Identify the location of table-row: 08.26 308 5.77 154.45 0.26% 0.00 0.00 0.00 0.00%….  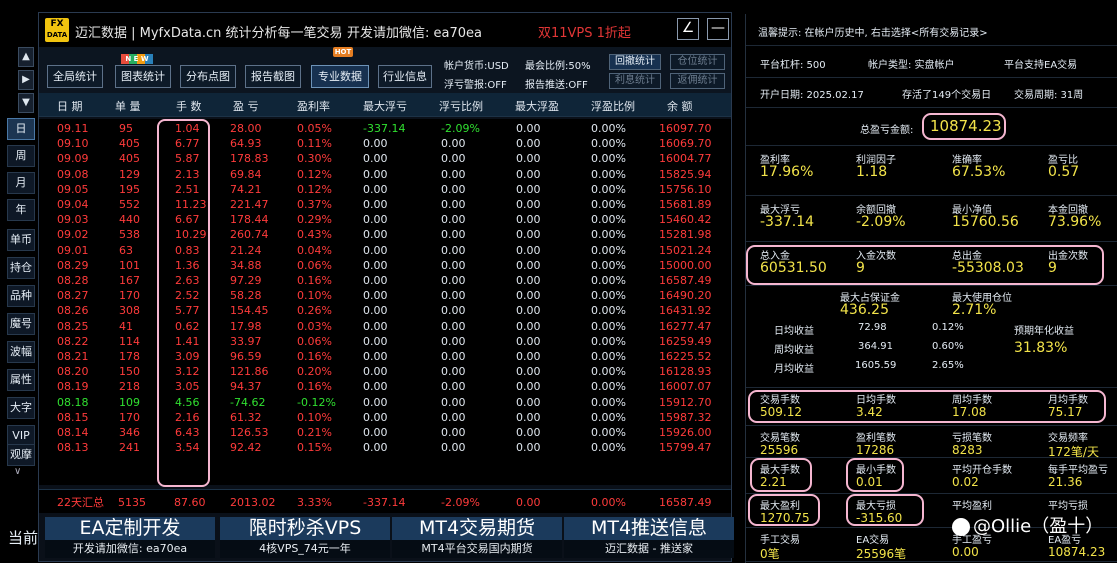
(385, 310).